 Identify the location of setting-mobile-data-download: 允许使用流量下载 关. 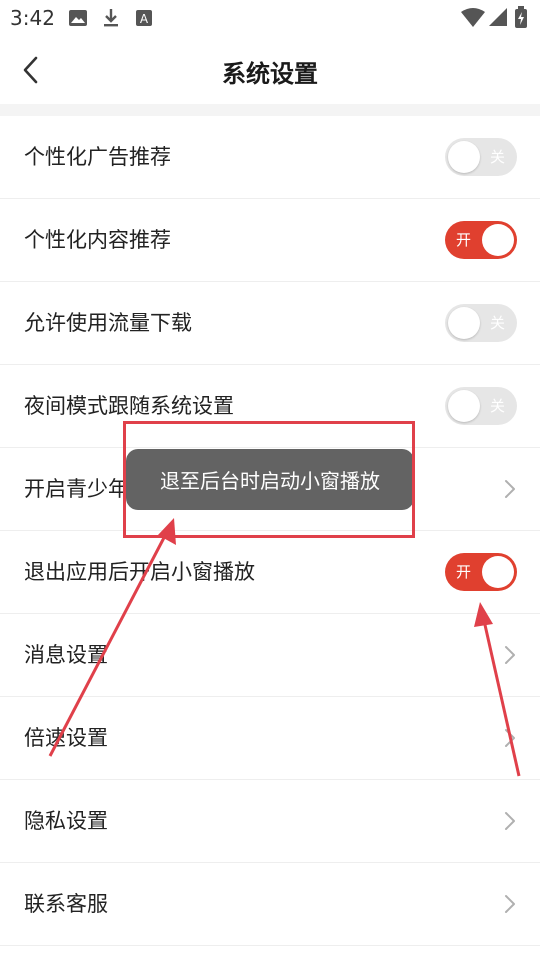
(270, 323).